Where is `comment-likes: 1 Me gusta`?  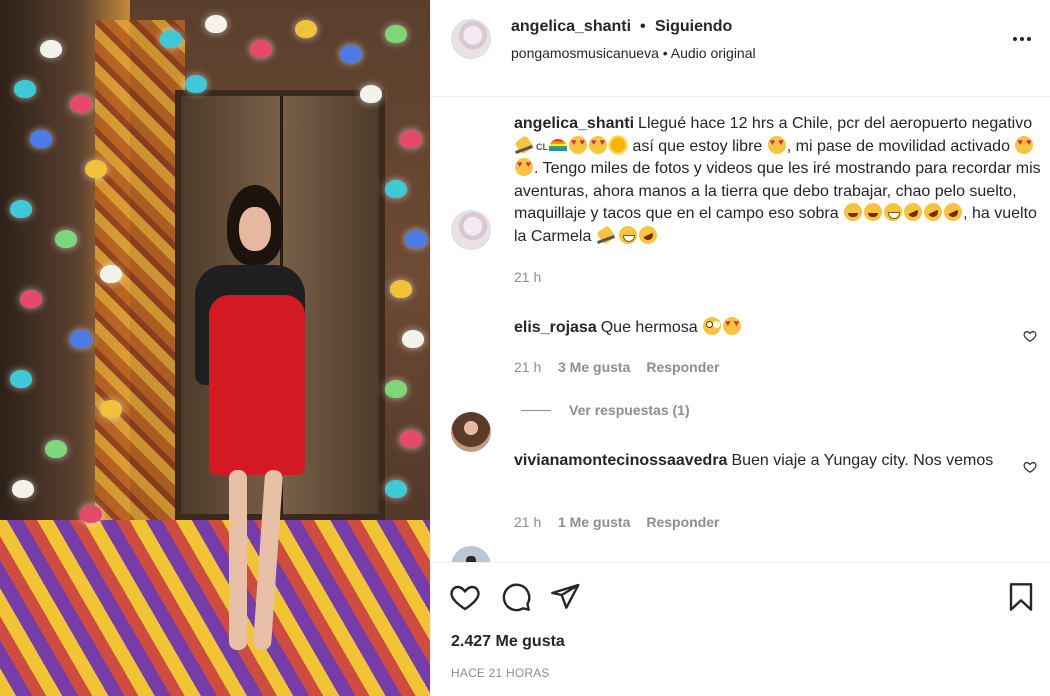 comment-likes: 1 Me gusta is located at coordinates (594, 522).